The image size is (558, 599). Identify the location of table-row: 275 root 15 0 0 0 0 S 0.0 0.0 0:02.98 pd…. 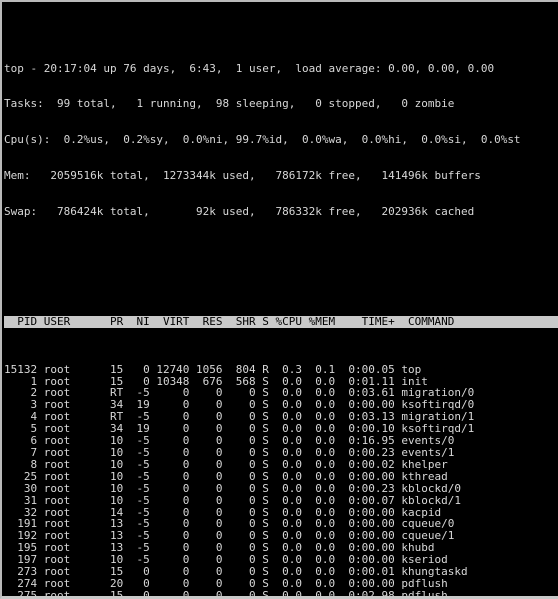
(281, 592).